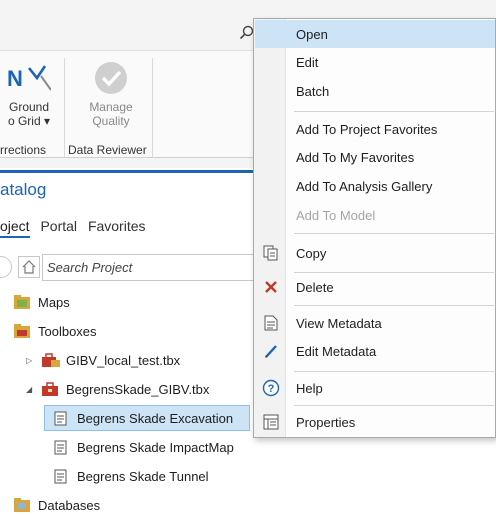 The width and height of the screenshot is (496, 515). I want to click on menu-item-label: Add To Analysis Gallery, so click(364, 186).